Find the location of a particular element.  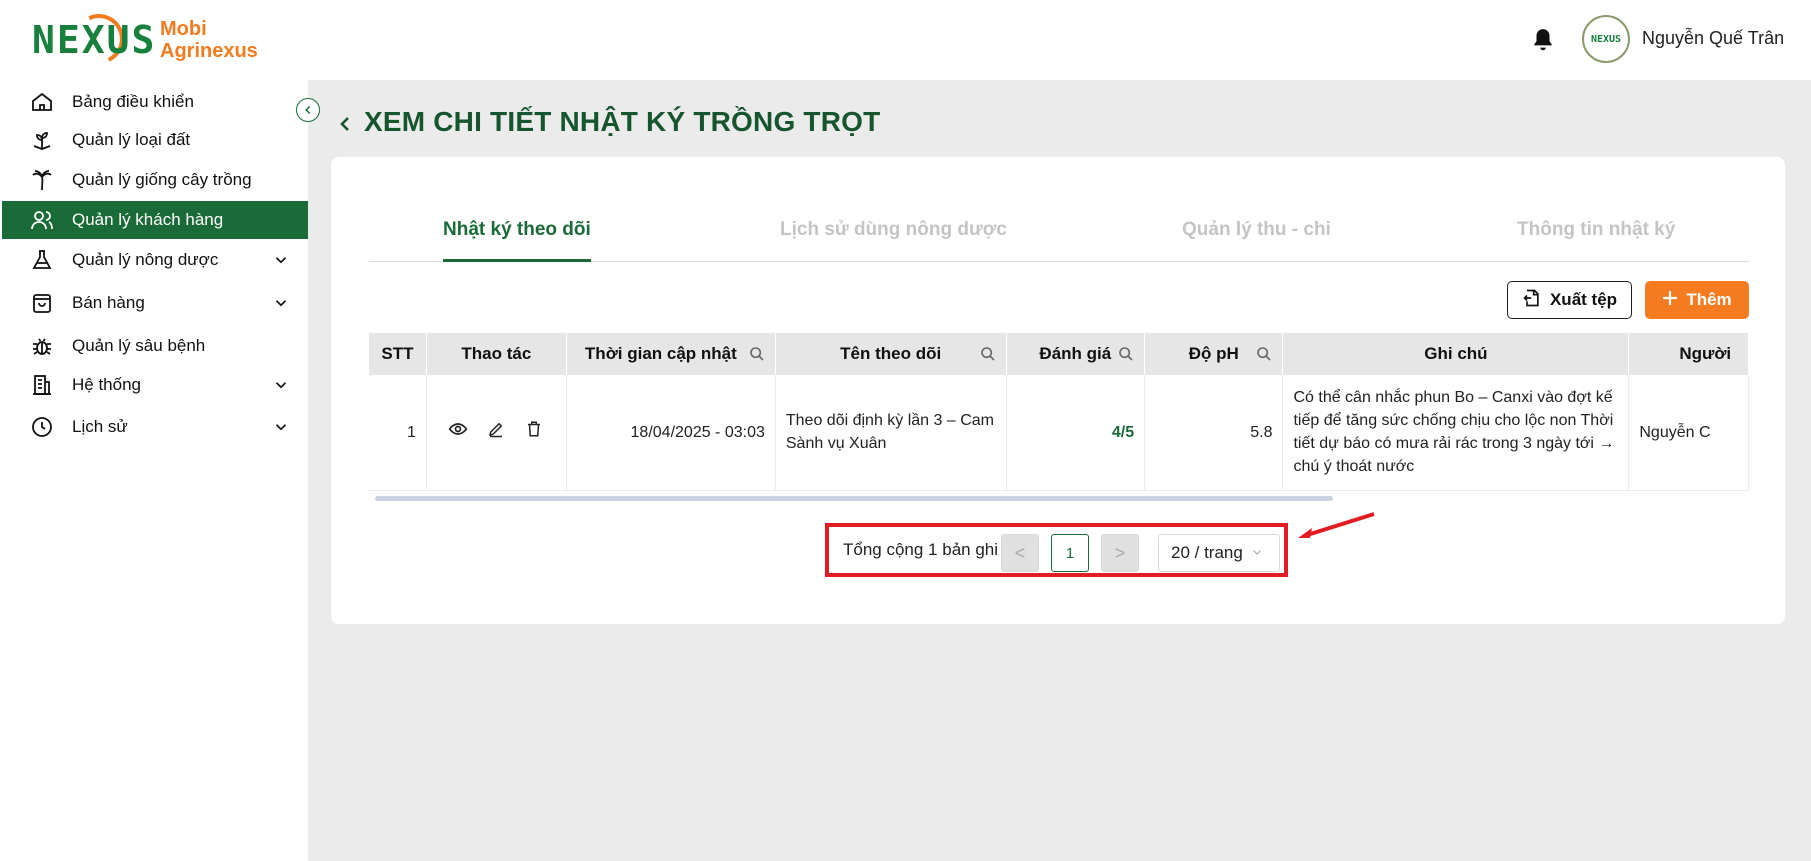

chevron-right-icon: > is located at coordinates (1120, 552).